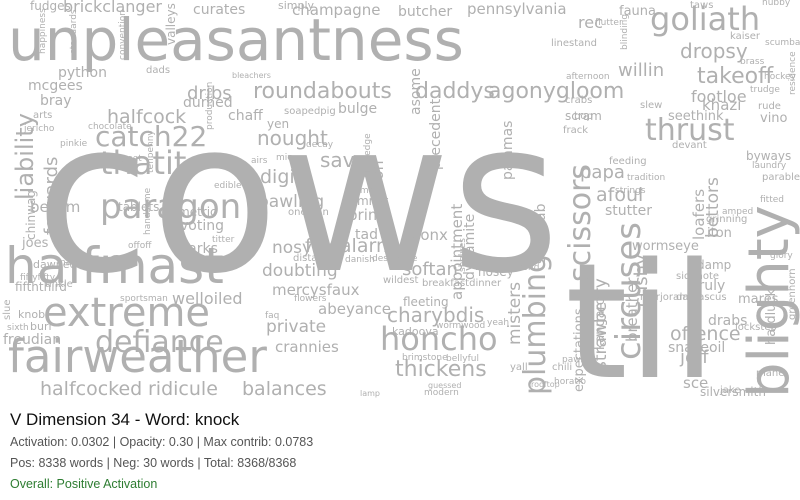  I want to click on word-shelves: shelves, so click(463, 255).